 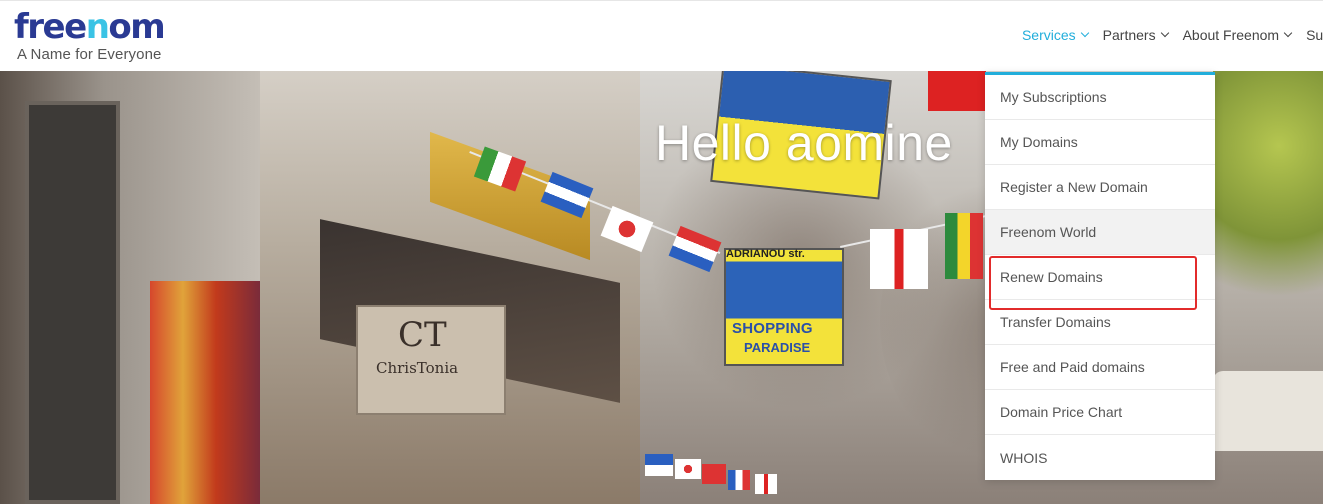 I want to click on menu-item-my-domains: My Domains, so click(x=1100, y=142).